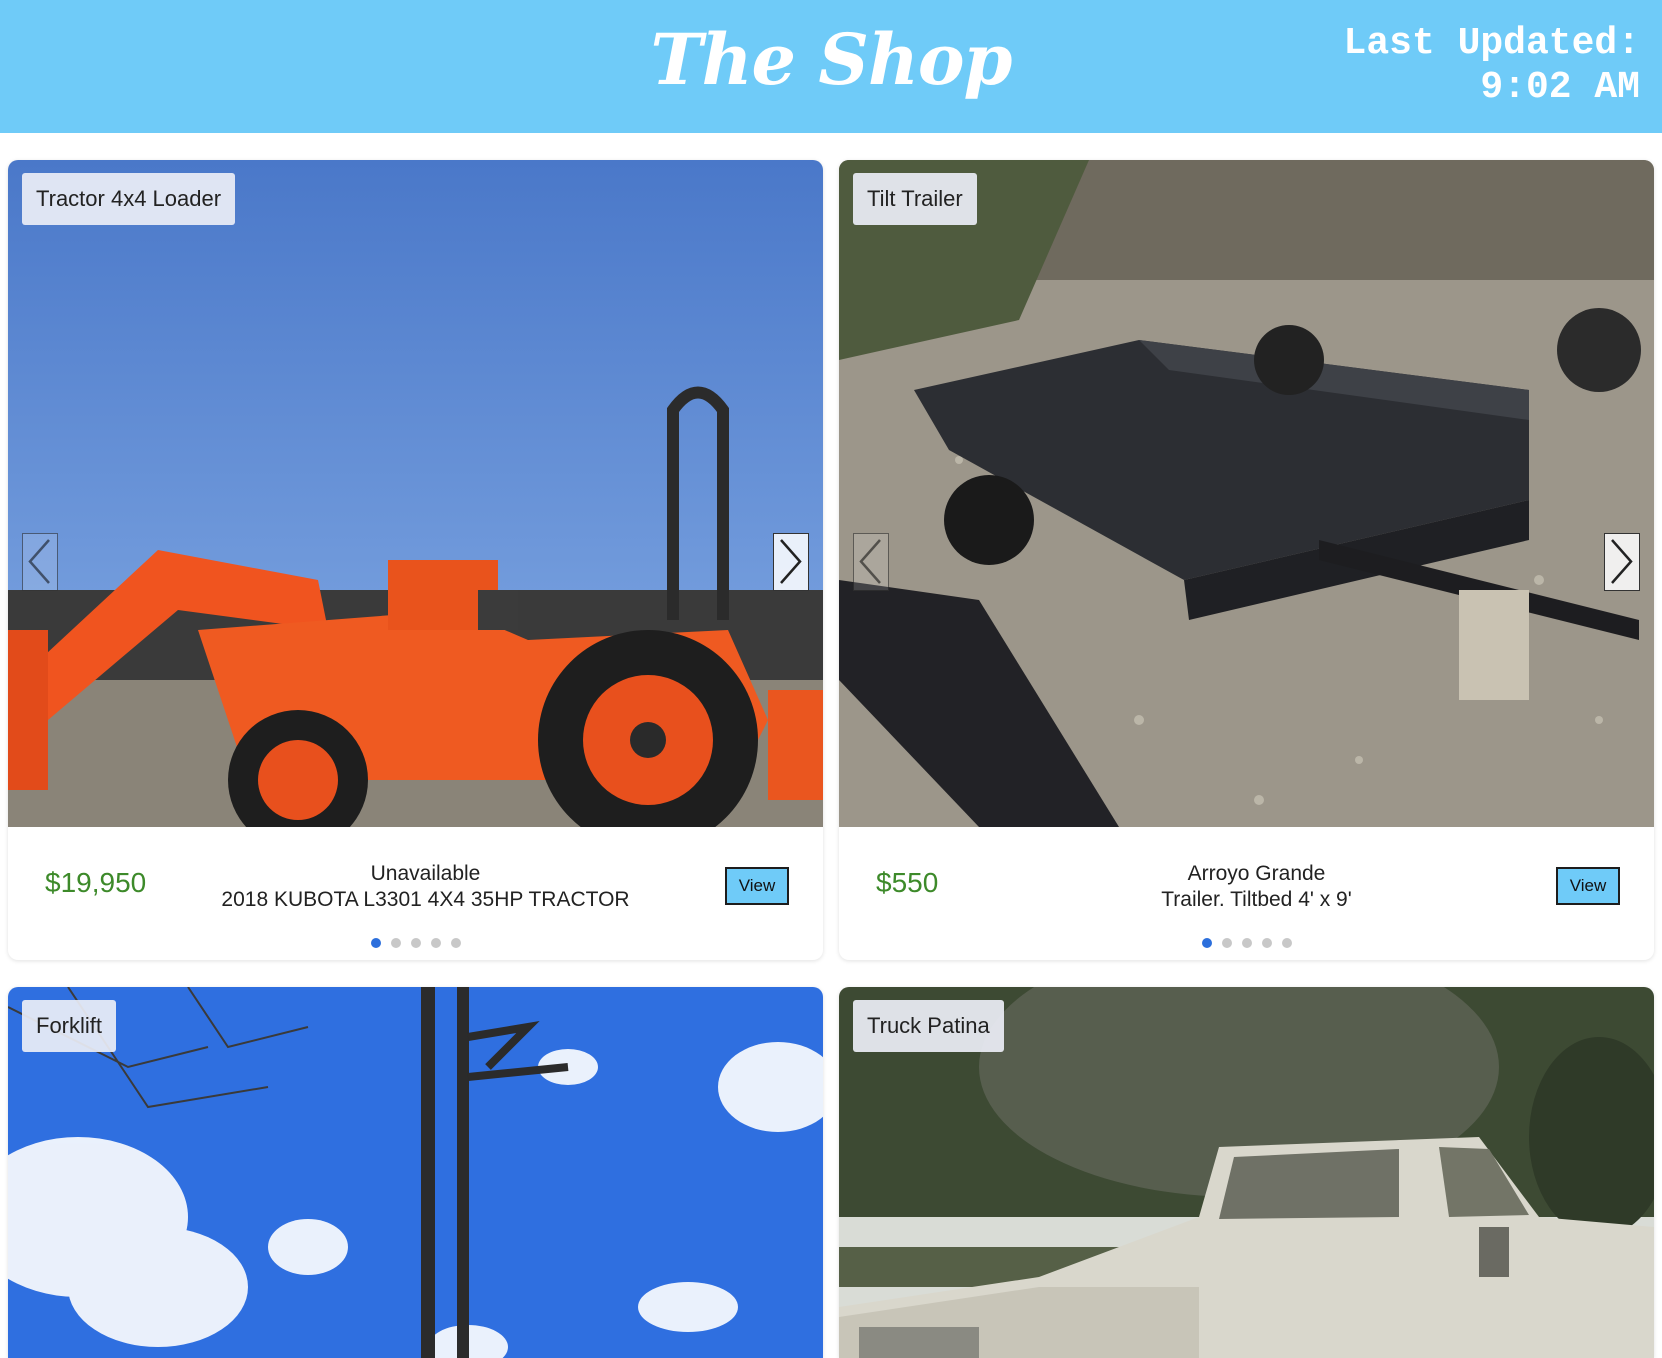 The image size is (1662, 1358). What do you see at coordinates (1560, 87) in the screenshot?
I see `last-updated-time: 9:02 AM` at bounding box center [1560, 87].